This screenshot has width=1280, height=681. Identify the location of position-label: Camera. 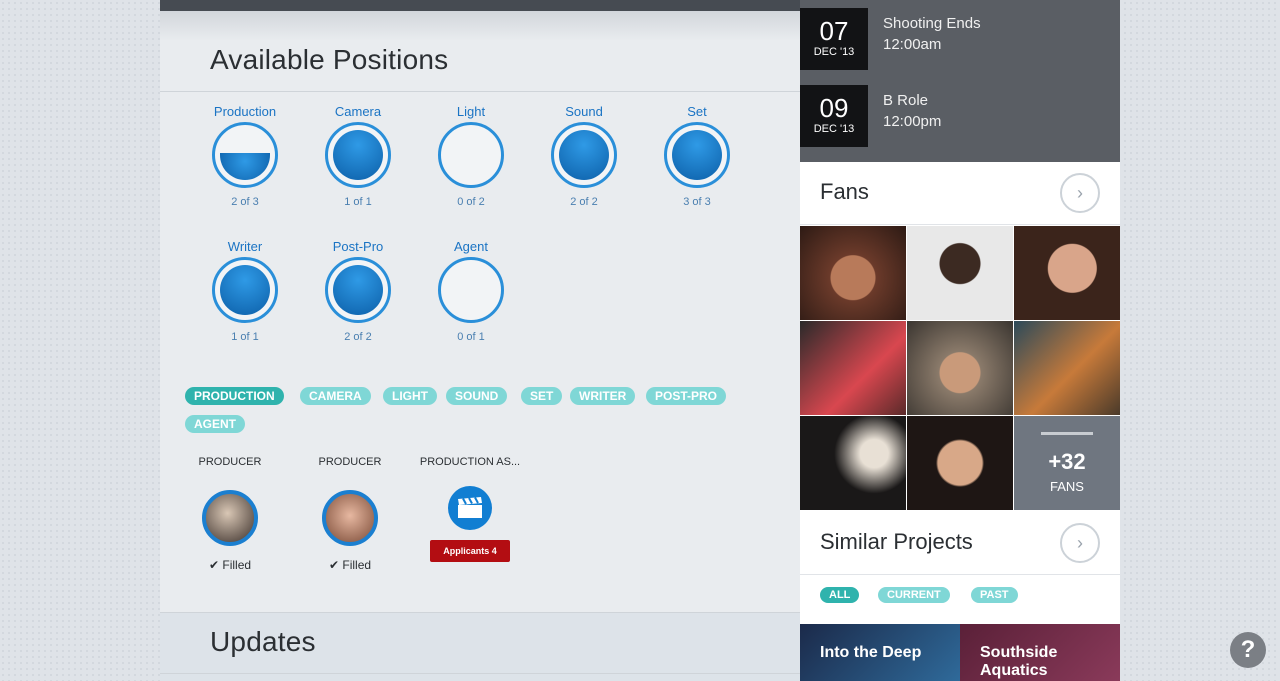
(358, 111).